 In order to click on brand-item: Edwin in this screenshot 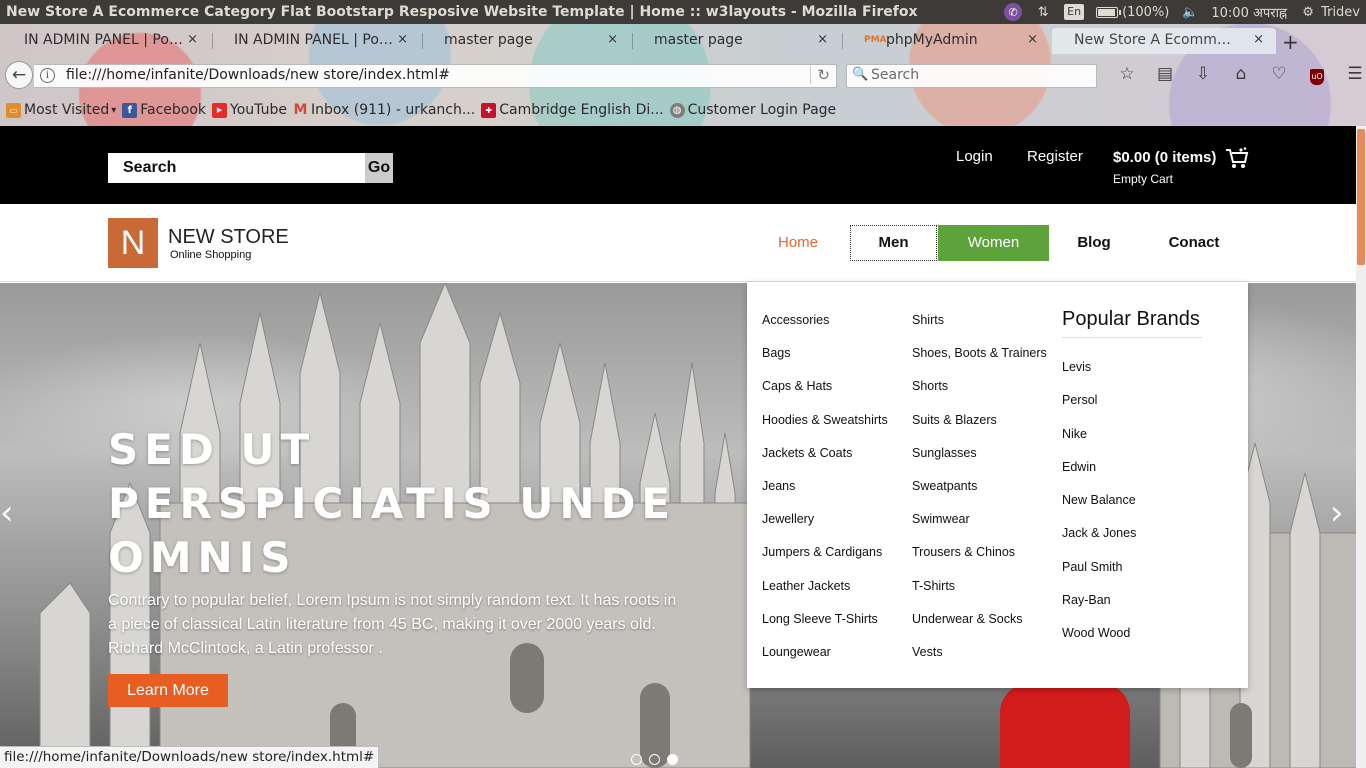, I will do `click(1132, 467)`.